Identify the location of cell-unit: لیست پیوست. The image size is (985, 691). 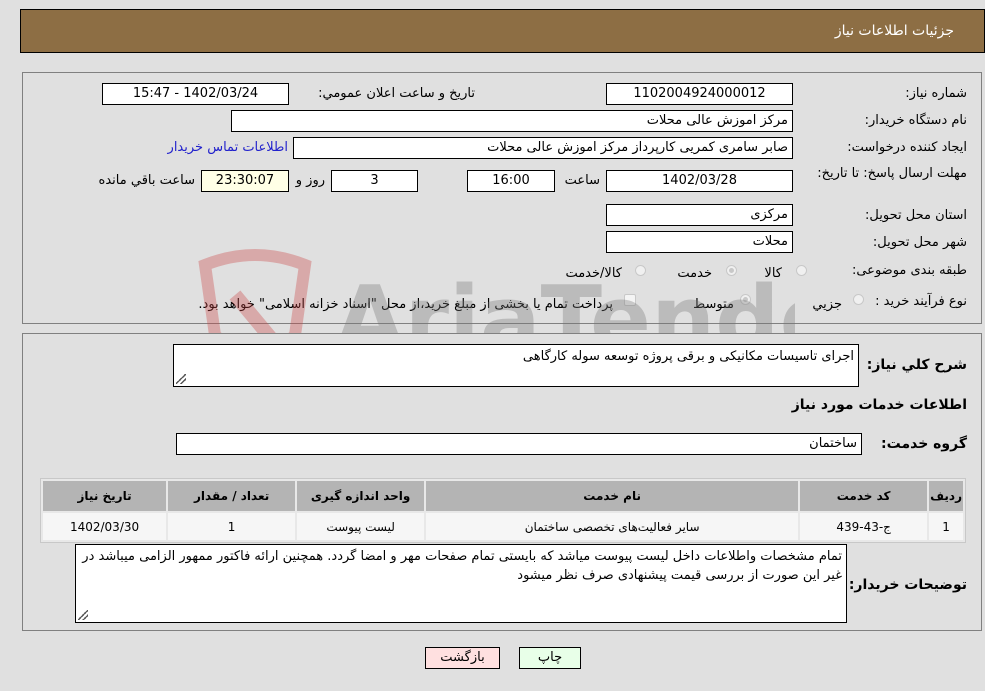
(361, 526).